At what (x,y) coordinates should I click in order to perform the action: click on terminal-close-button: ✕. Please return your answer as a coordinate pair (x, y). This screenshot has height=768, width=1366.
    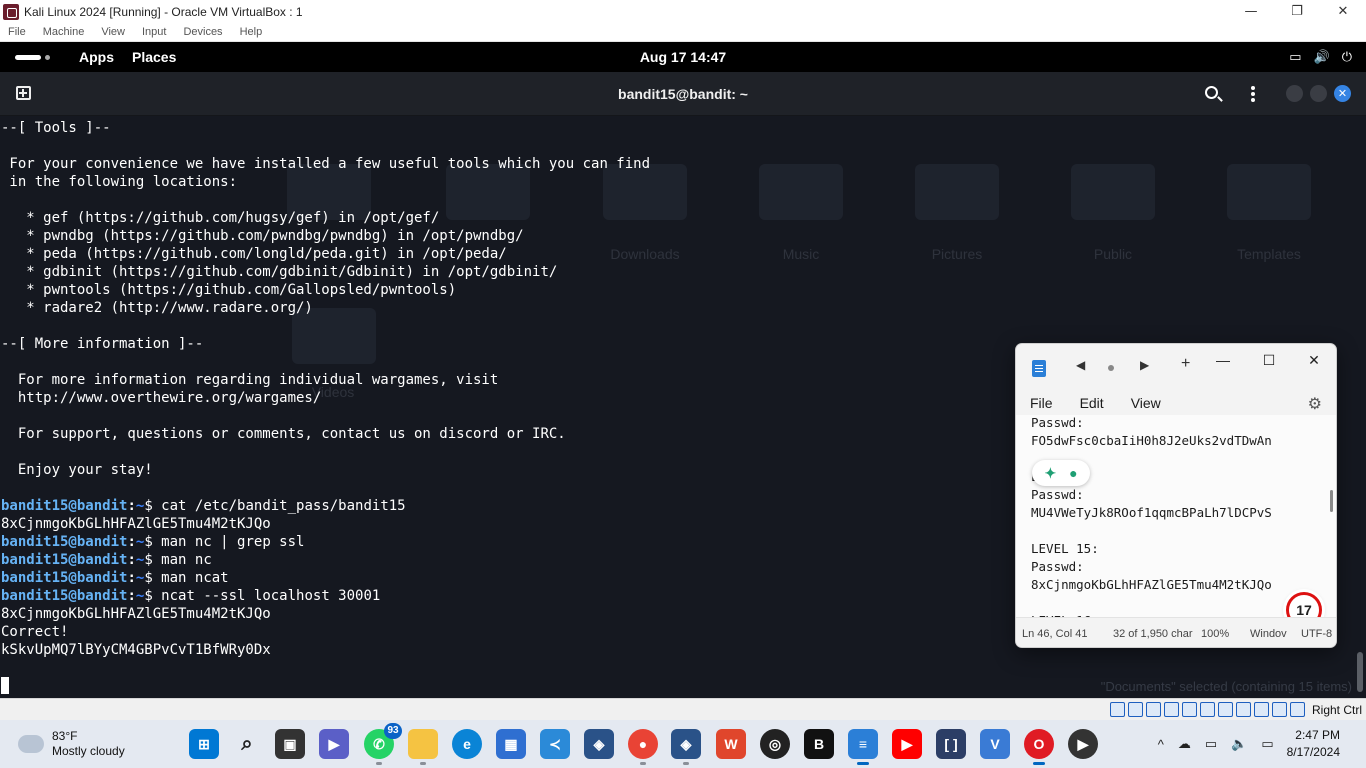
    Looking at the image, I should click on (1342, 93).